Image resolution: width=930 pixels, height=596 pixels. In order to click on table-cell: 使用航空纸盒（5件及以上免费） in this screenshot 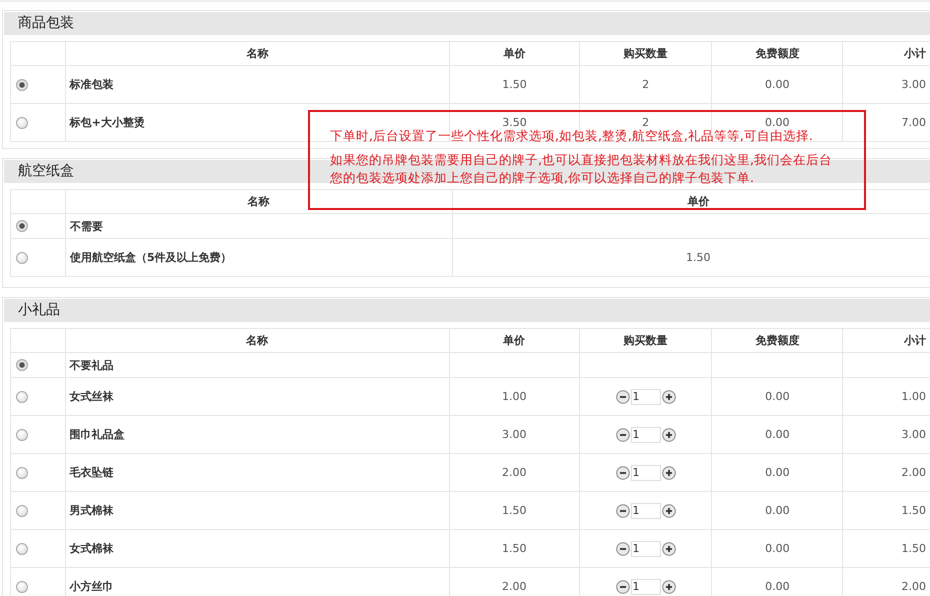, I will do `click(258, 257)`.